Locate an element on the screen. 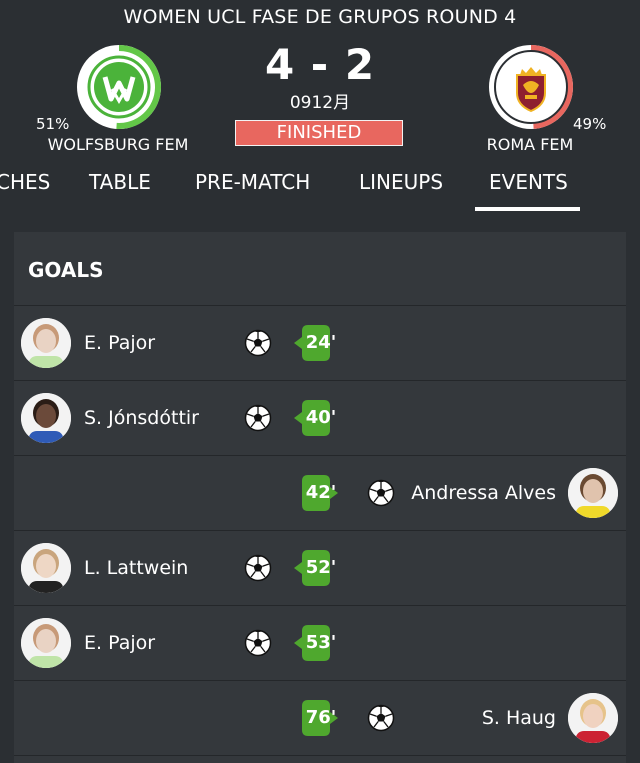 The height and width of the screenshot is (763, 640). tab-table: TABLE is located at coordinates (120, 182).